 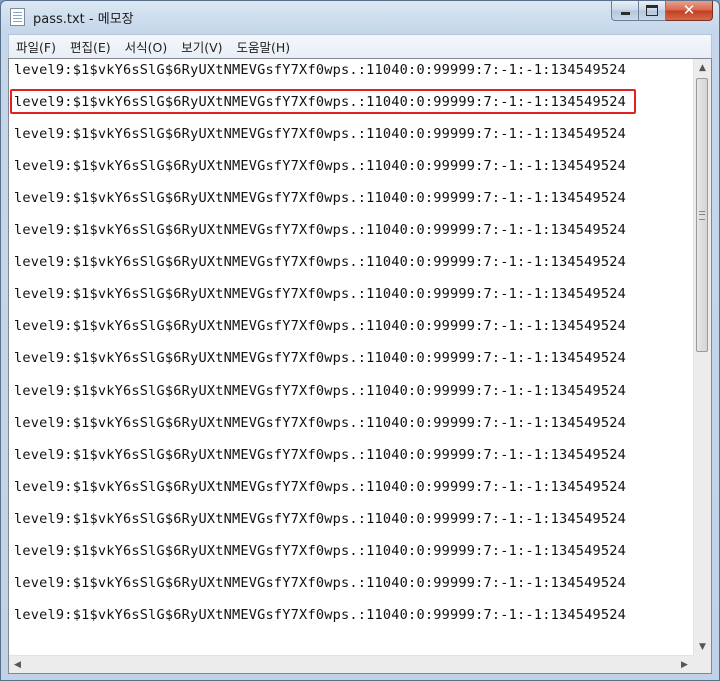 I want to click on horizontal-scrollbar: ◀ ▶, so click(x=351, y=664).